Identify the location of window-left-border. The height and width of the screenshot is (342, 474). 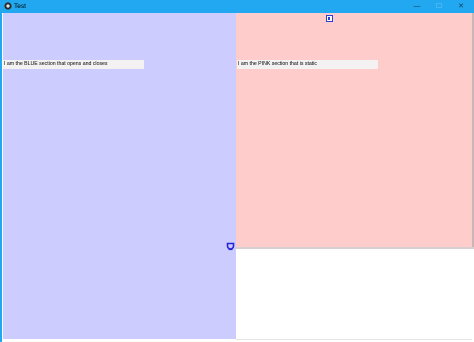
(1, 177).